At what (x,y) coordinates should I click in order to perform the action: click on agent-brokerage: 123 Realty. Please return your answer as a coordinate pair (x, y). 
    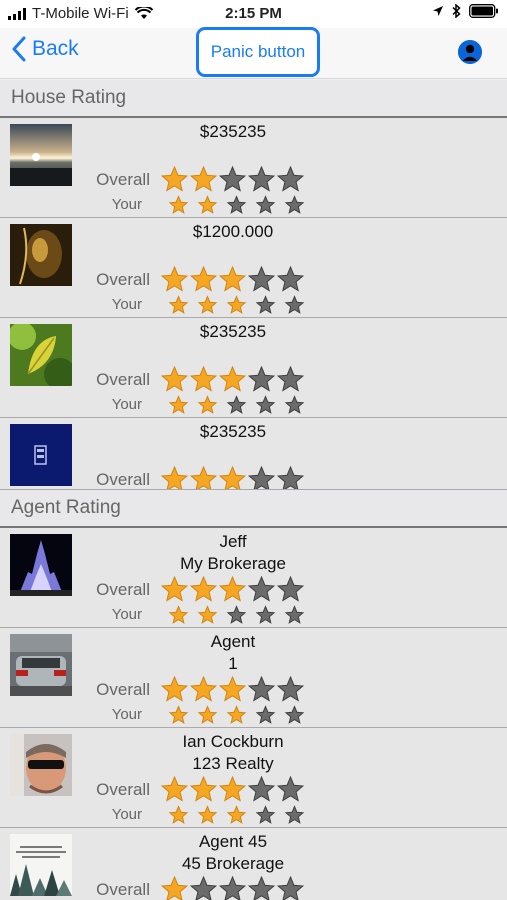
    Looking at the image, I should click on (233, 763).